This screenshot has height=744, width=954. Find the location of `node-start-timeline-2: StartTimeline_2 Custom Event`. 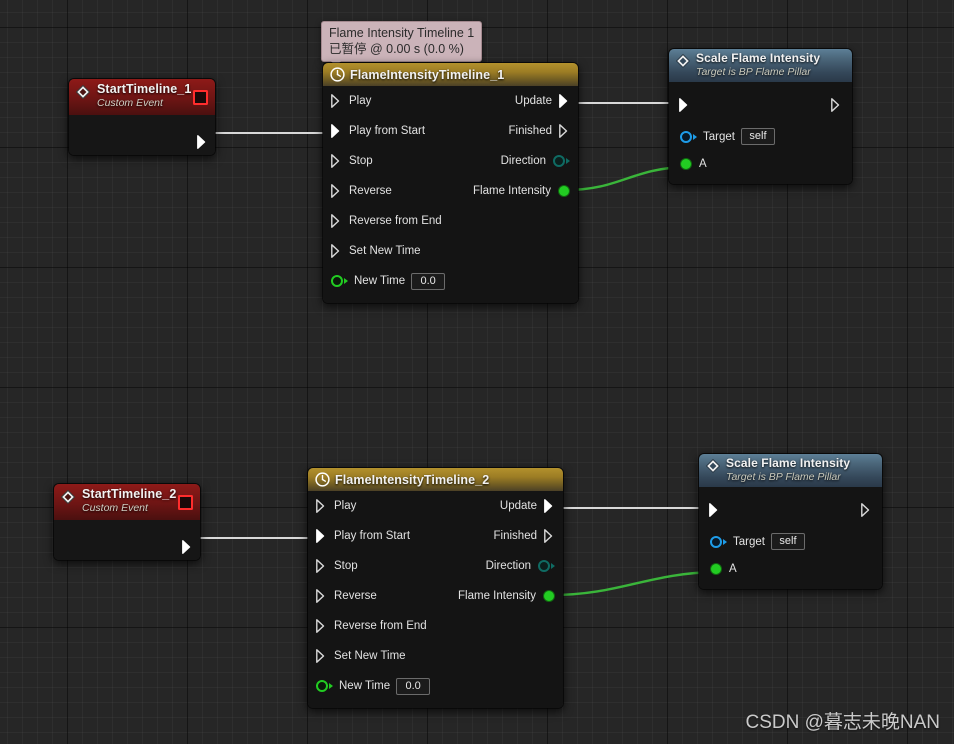

node-start-timeline-2: StartTimeline_2 Custom Event is located at coordinates (127, 522).